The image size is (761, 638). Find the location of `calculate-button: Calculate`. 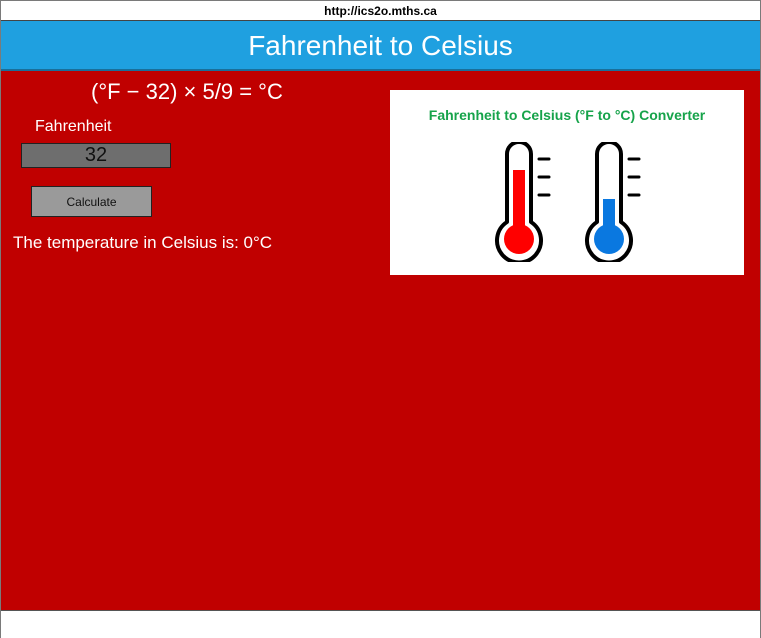

calculate-button: Calculate is located at coordinates (91, 201).